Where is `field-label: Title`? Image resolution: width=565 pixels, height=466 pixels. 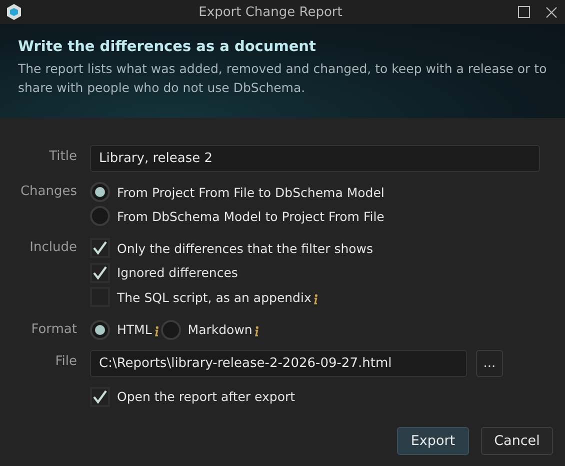
field-label: Title is located at coordinates (62, 157).